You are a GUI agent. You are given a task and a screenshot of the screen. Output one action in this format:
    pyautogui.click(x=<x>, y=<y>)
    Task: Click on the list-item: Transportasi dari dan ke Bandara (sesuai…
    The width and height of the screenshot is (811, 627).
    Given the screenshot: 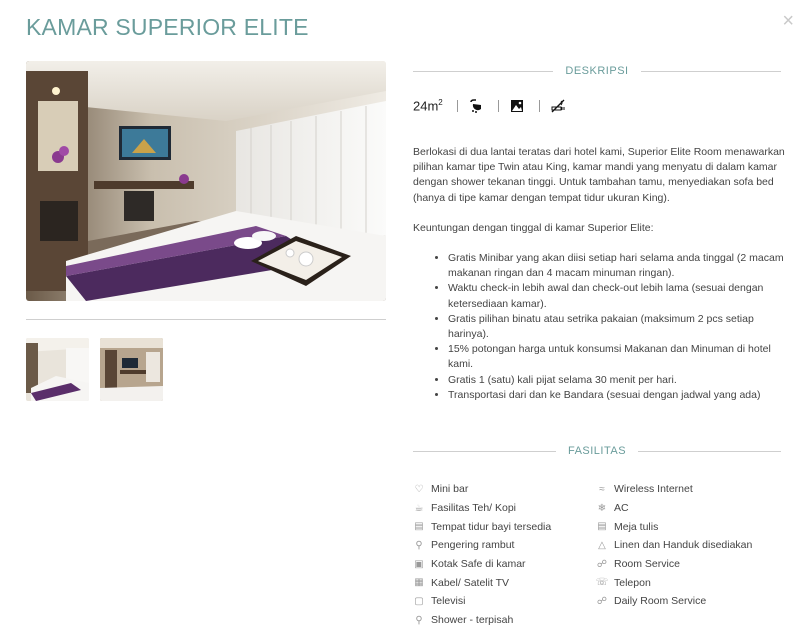 What is the action you would take?
    pyautogui.click(x=616, y=395)
    